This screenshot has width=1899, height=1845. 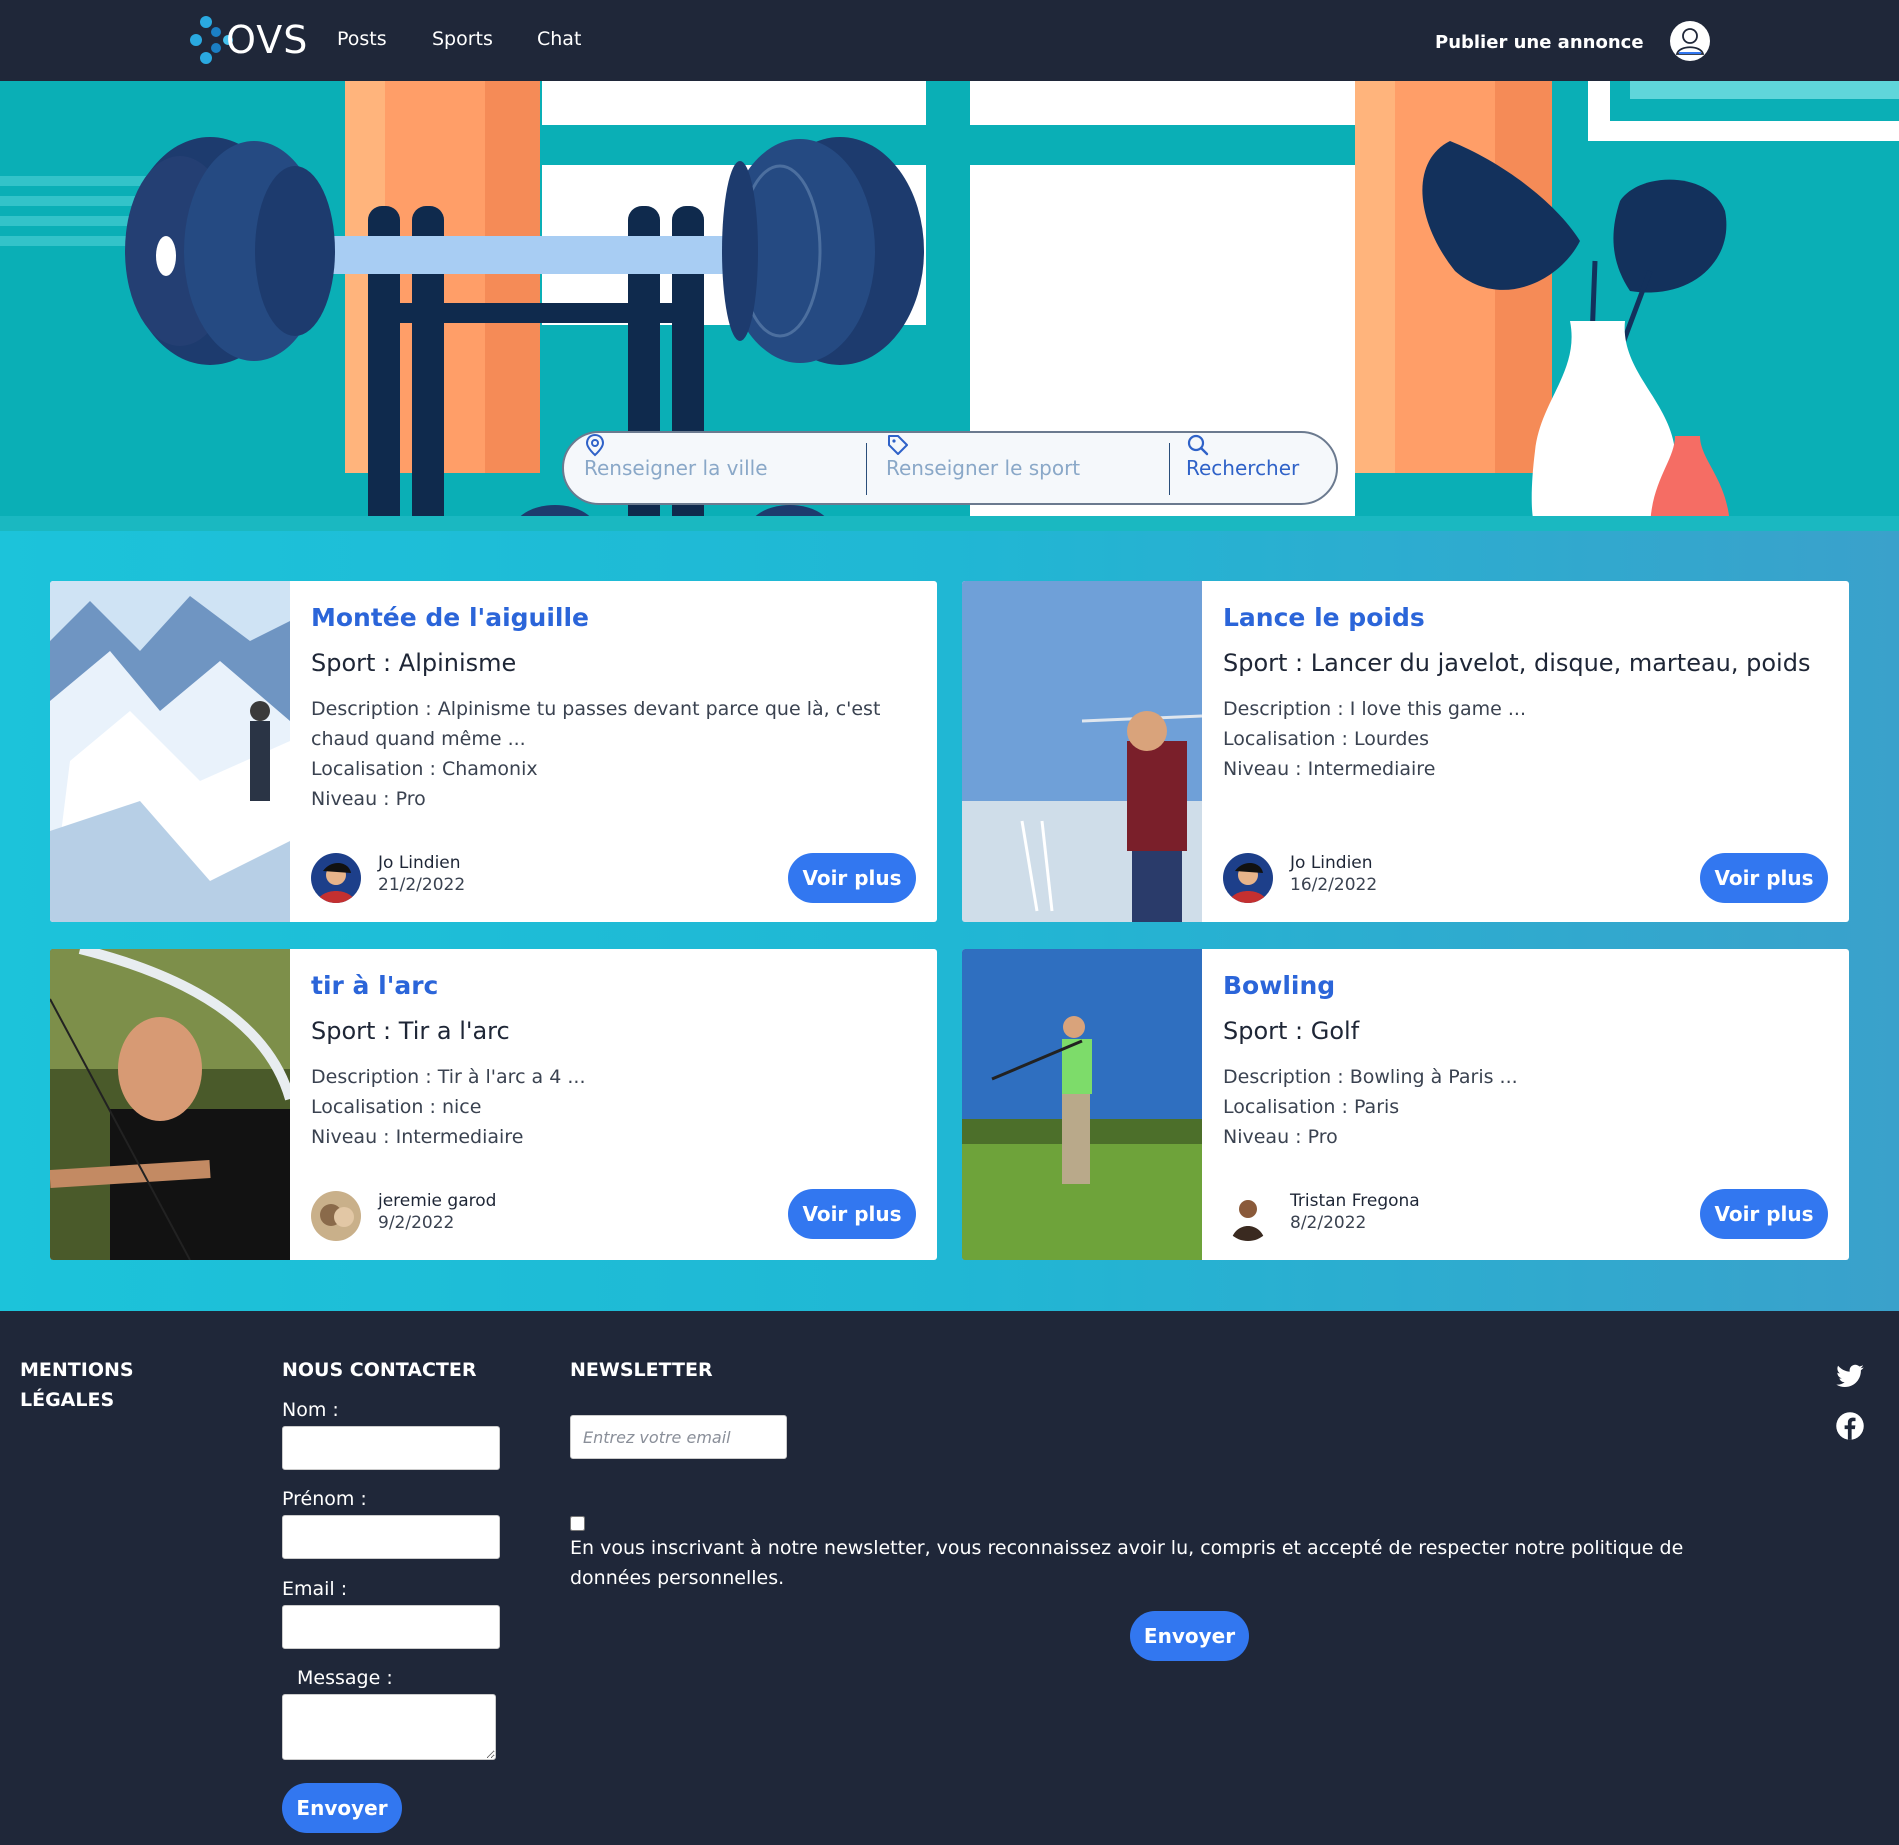 What do you see at coordinates (414, 663) in the screenshot?
I see `post-sport: Sport : Alpinisme` at bounding box center [414, 663].